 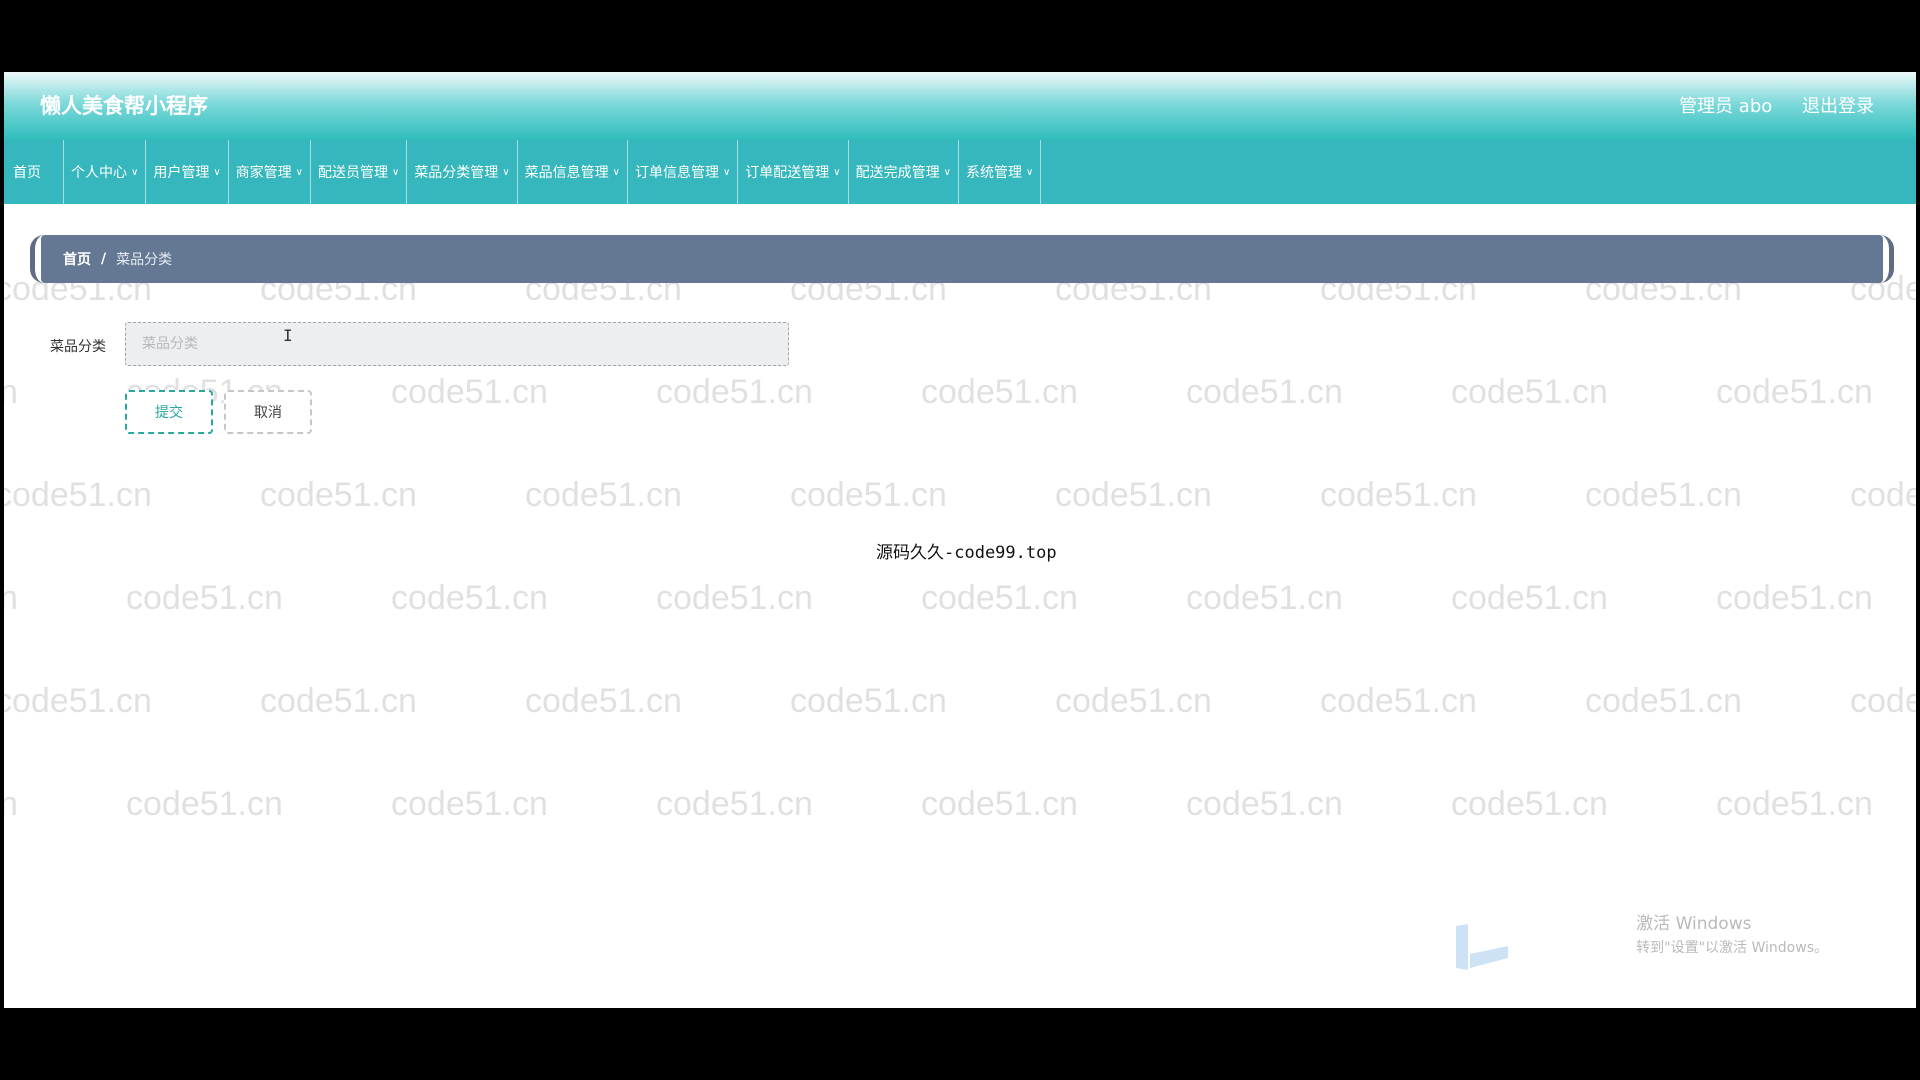 What do you see at coordinates (144, 260) in the screenshot?
I see `breadcrumb-current: 菜品分类` at bounding box center [144, 260].